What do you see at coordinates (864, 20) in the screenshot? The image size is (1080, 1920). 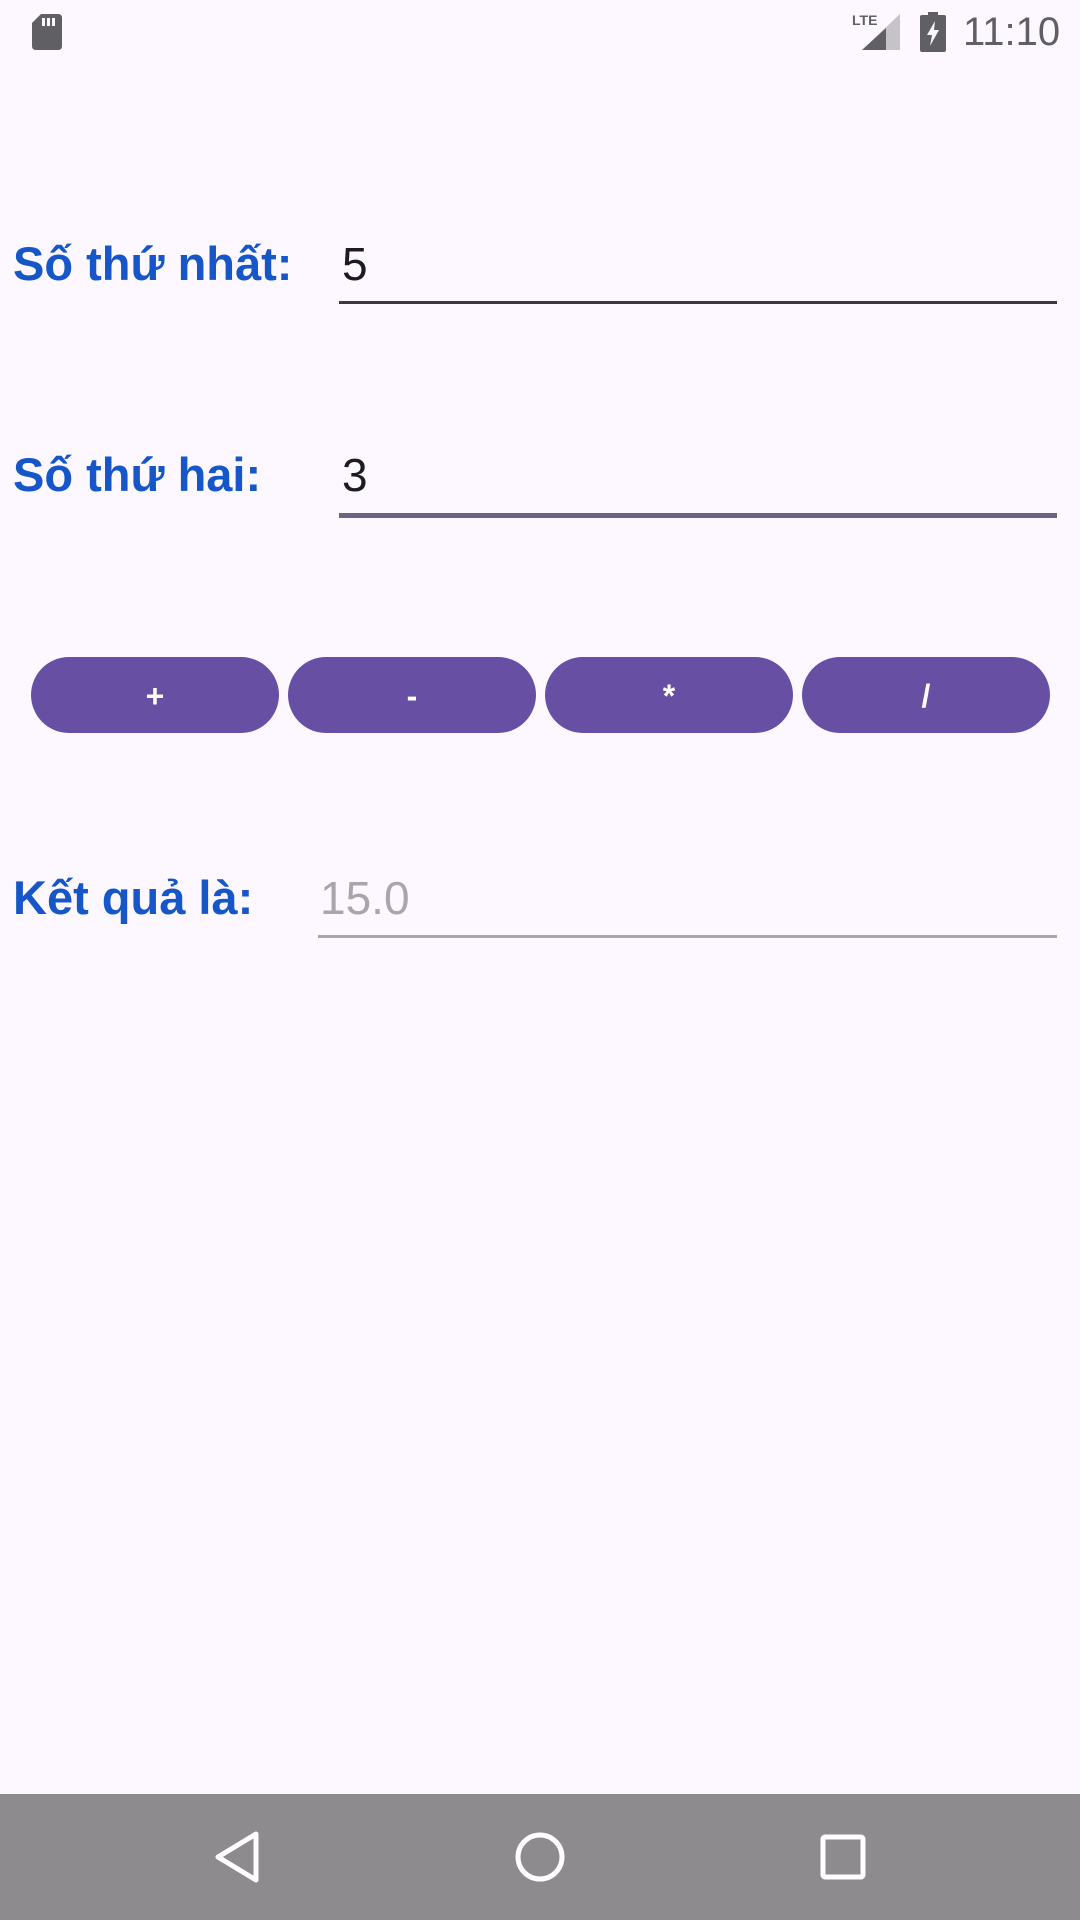 I see `svg-text: LTE` at bounding box center [864, 20].